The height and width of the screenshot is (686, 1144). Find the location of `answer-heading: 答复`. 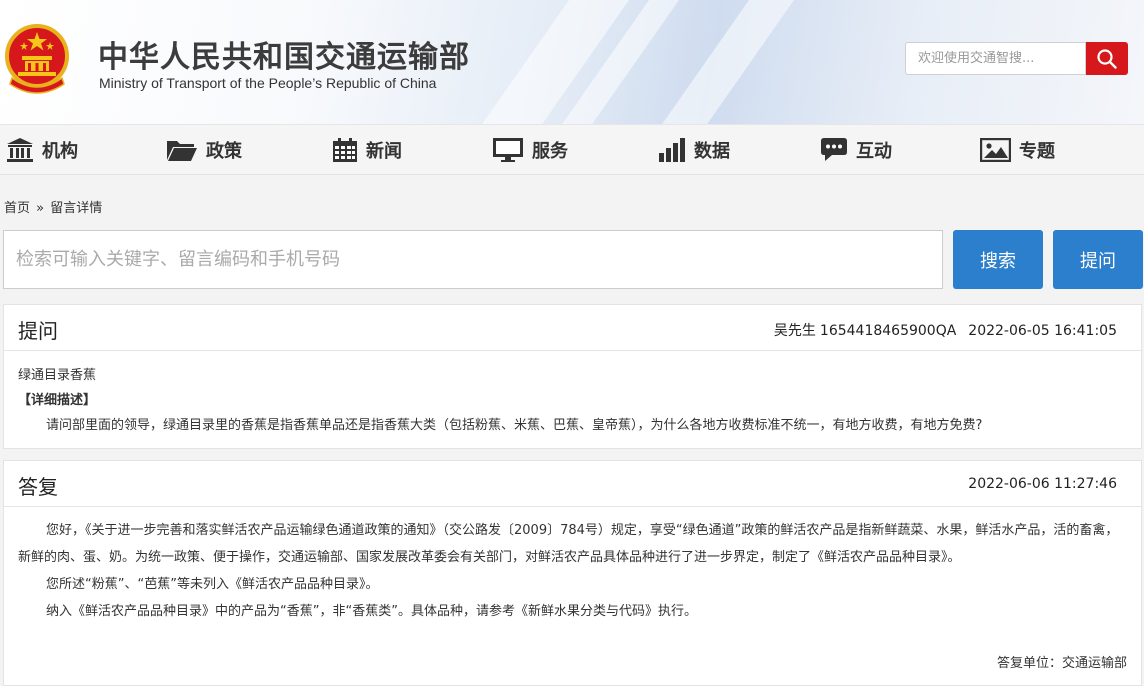

answer-heading: 答复 is located at coordinates (38, 487).